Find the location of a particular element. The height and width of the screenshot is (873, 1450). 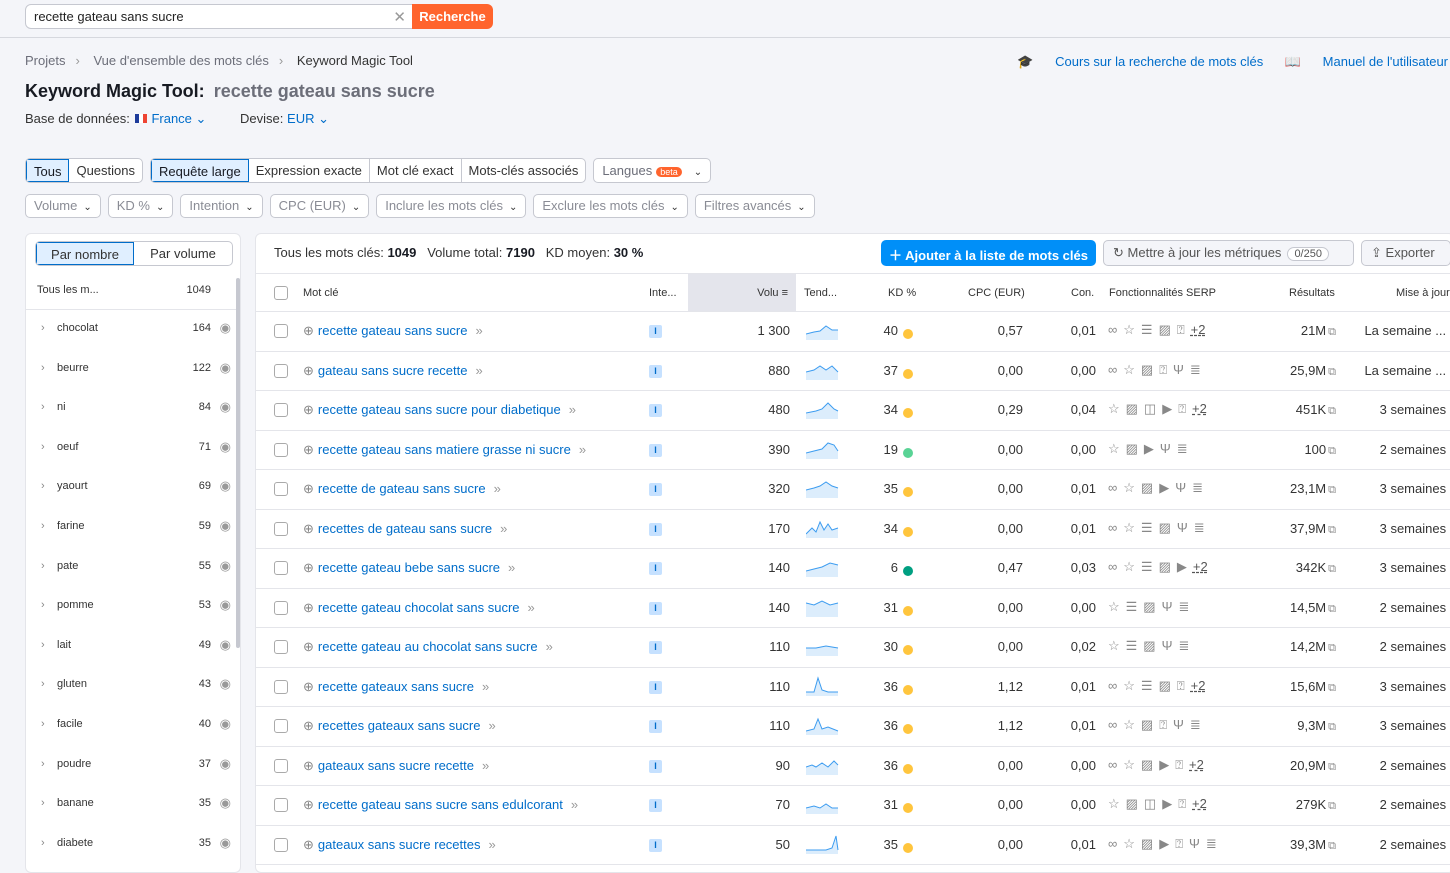

col-kd: KD % is located at coordinates (902, 292).